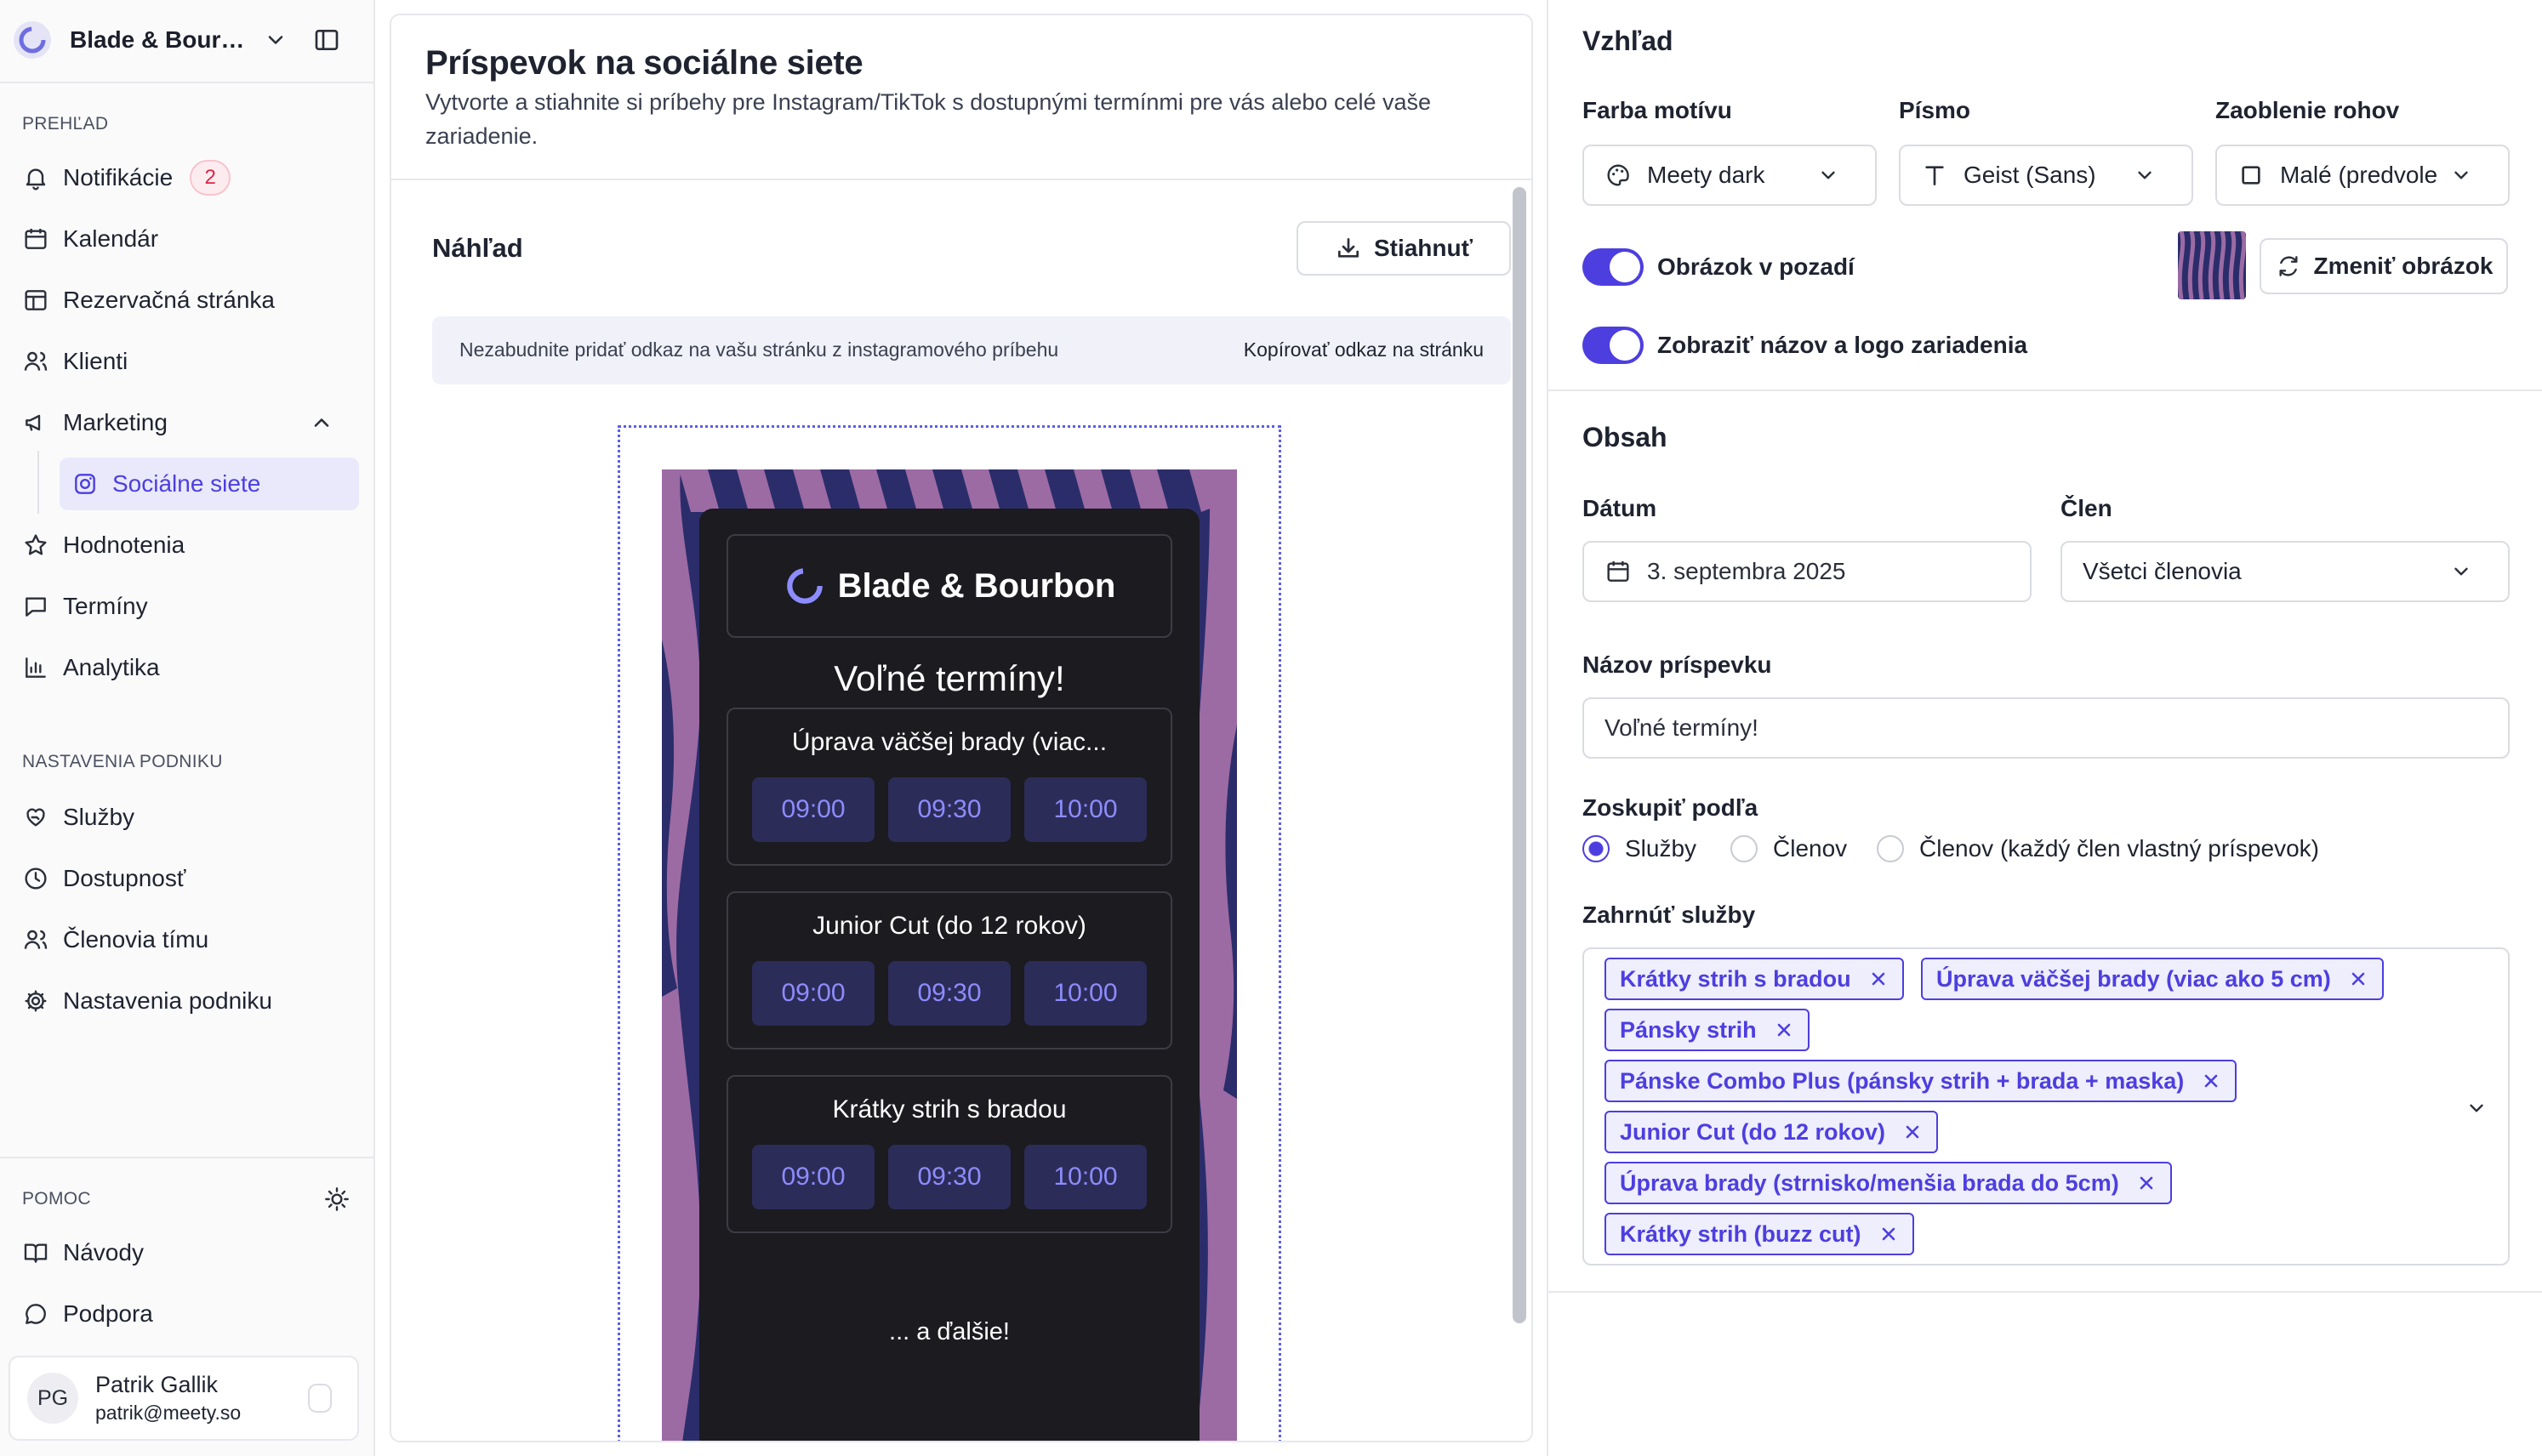 This screenshot has width=2542, height=1456. What do you see at coordinates (2133, 978) in the screenshot?
I see `tag-label: Úprava väčšej brady (viac ako 5 cm)` at bounding box center [2133, 978].